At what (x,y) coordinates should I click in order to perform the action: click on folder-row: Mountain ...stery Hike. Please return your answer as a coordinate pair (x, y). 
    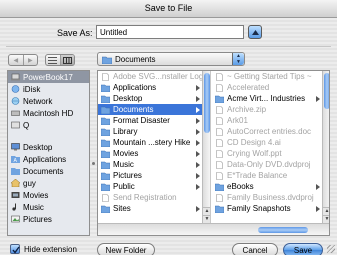
    Looking at the image, I should click on (154, 142).